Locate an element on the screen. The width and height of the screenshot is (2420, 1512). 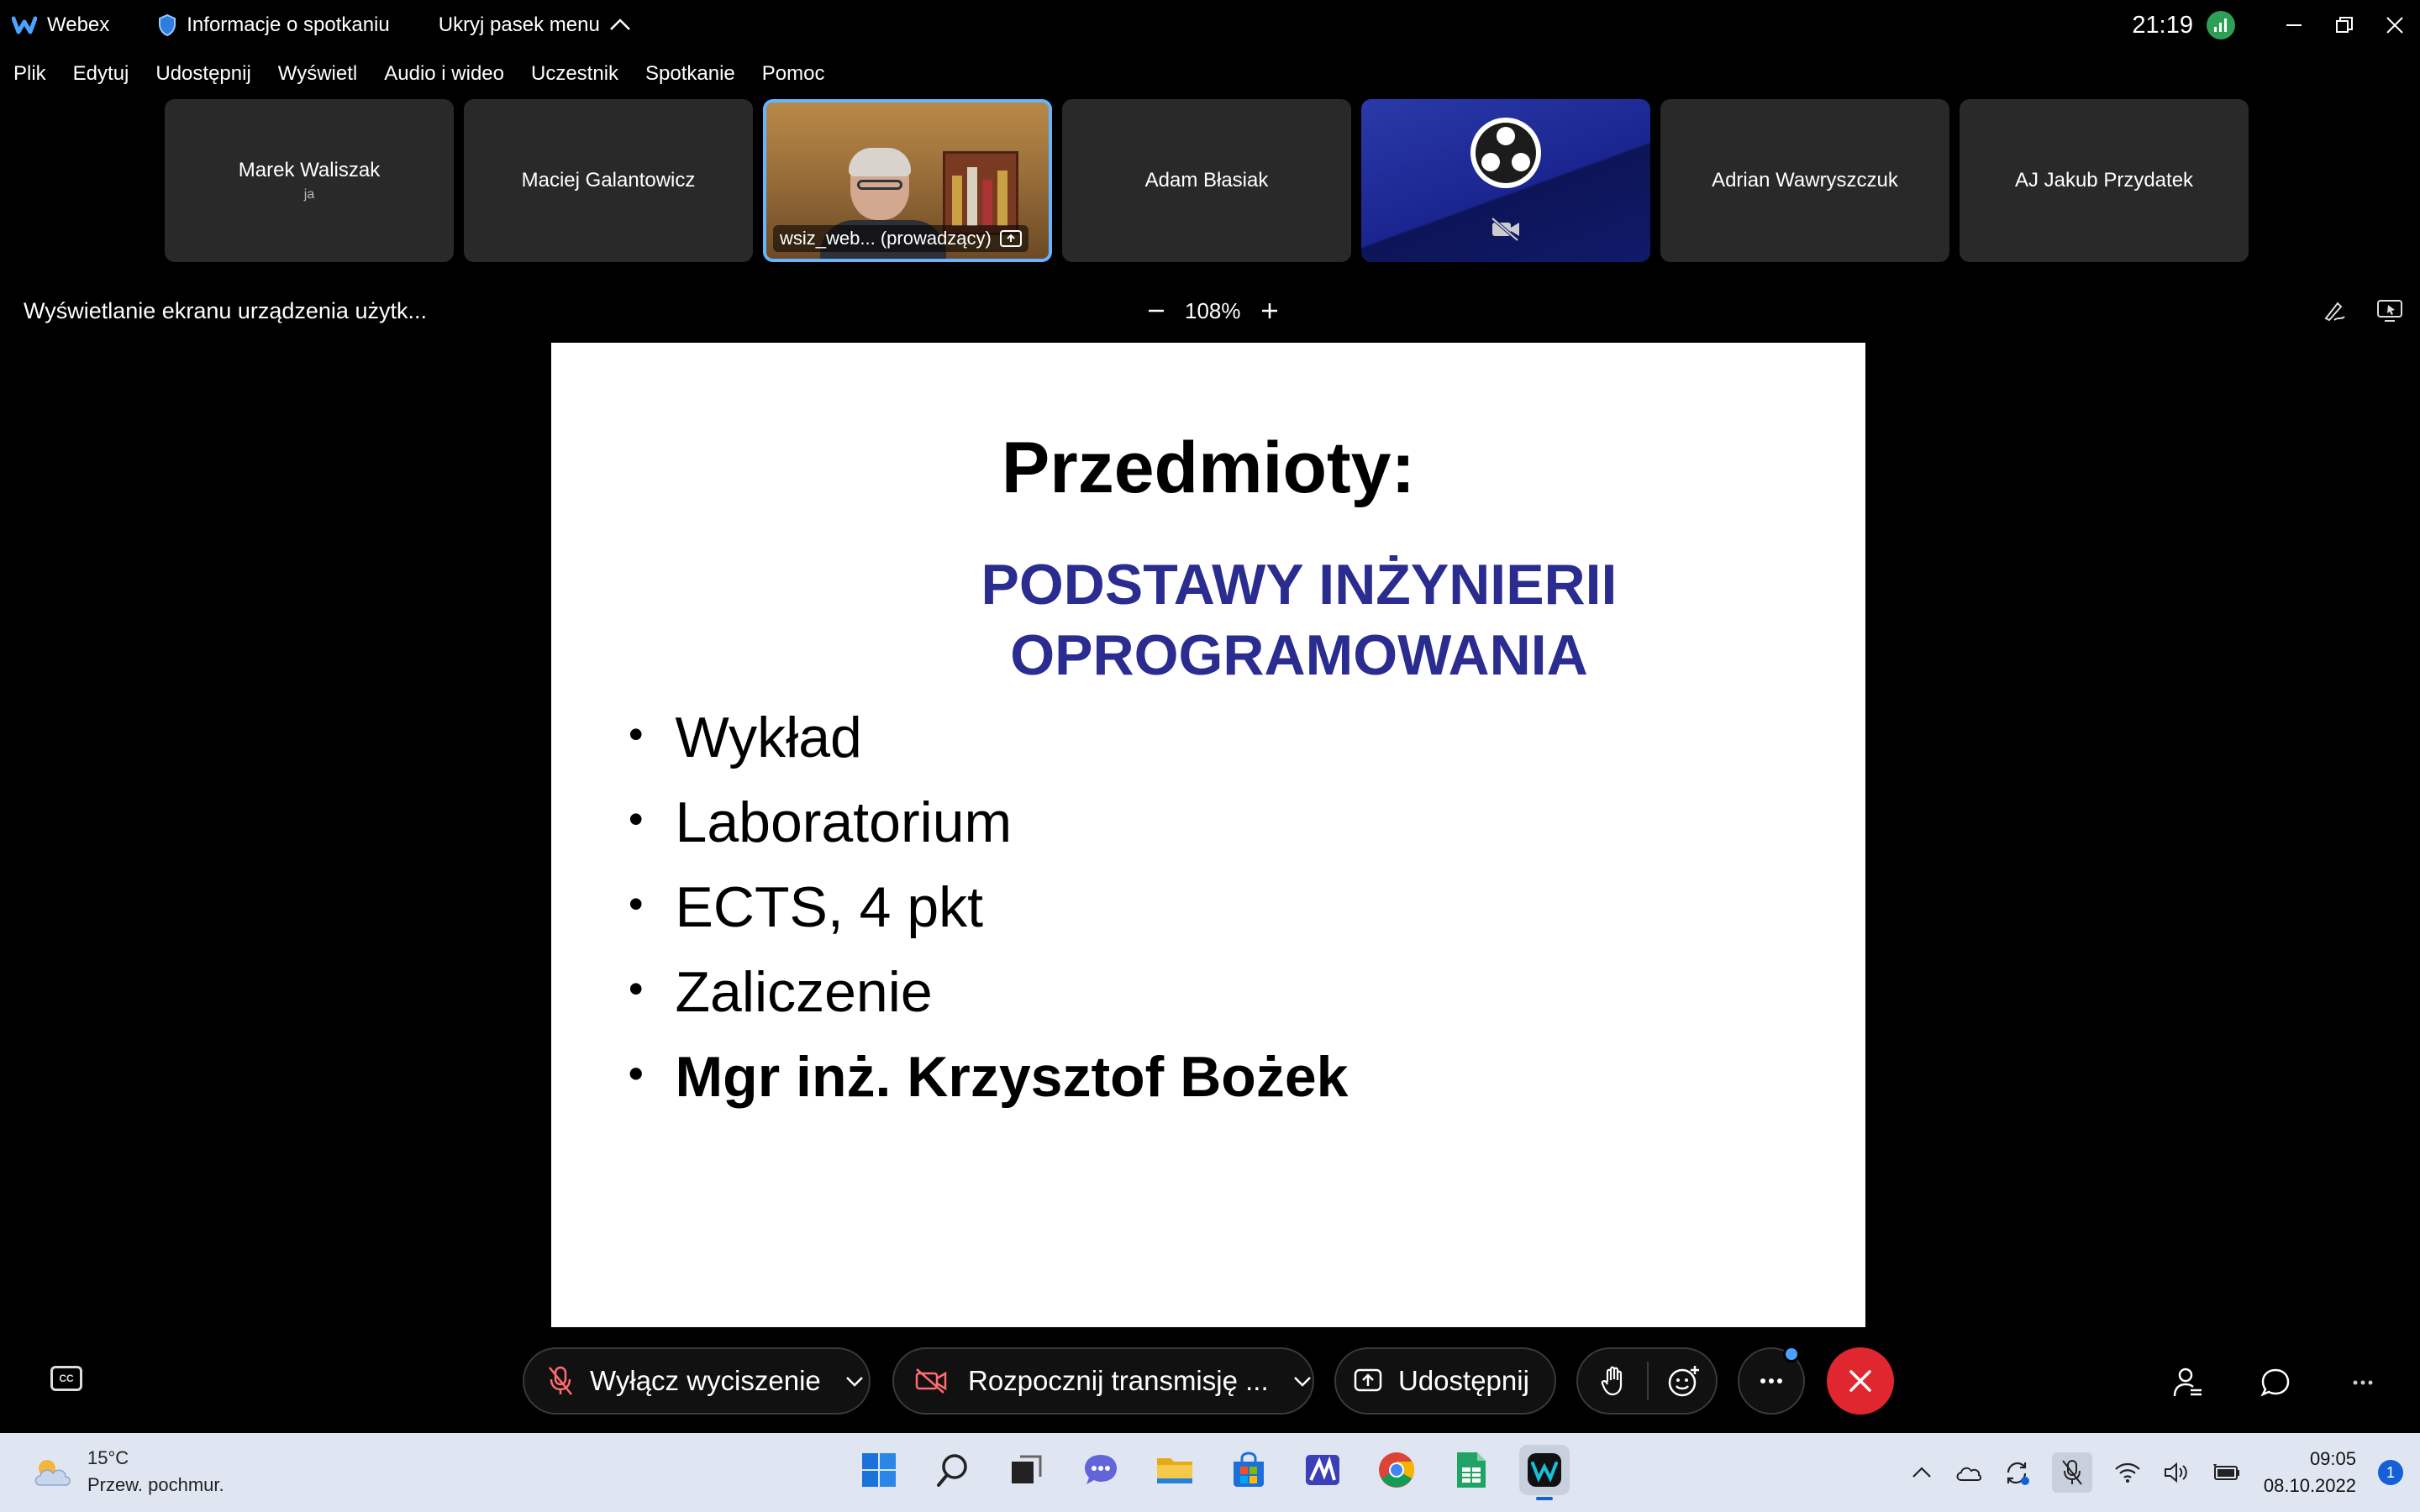
plus-icon is located at coordinates (1269, 310).